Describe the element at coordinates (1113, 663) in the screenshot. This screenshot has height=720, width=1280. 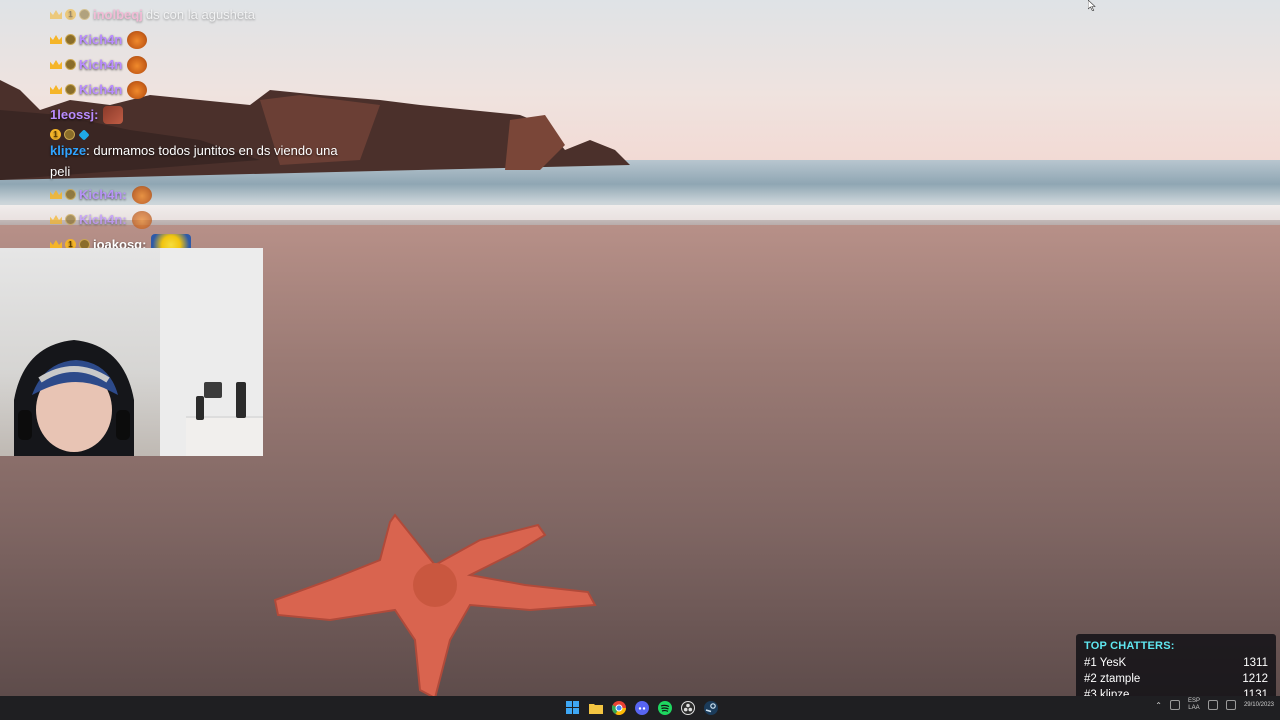
I see `top-chatter-name: YesK` at that location.